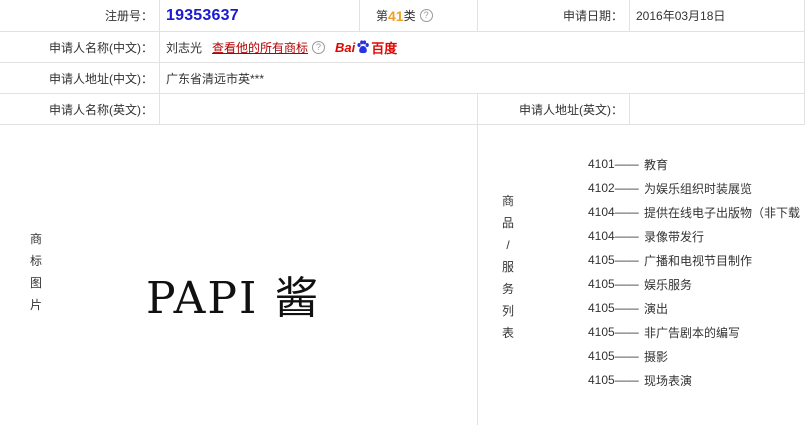  I want to click on mark-label-char: 图, so click(36, 283).